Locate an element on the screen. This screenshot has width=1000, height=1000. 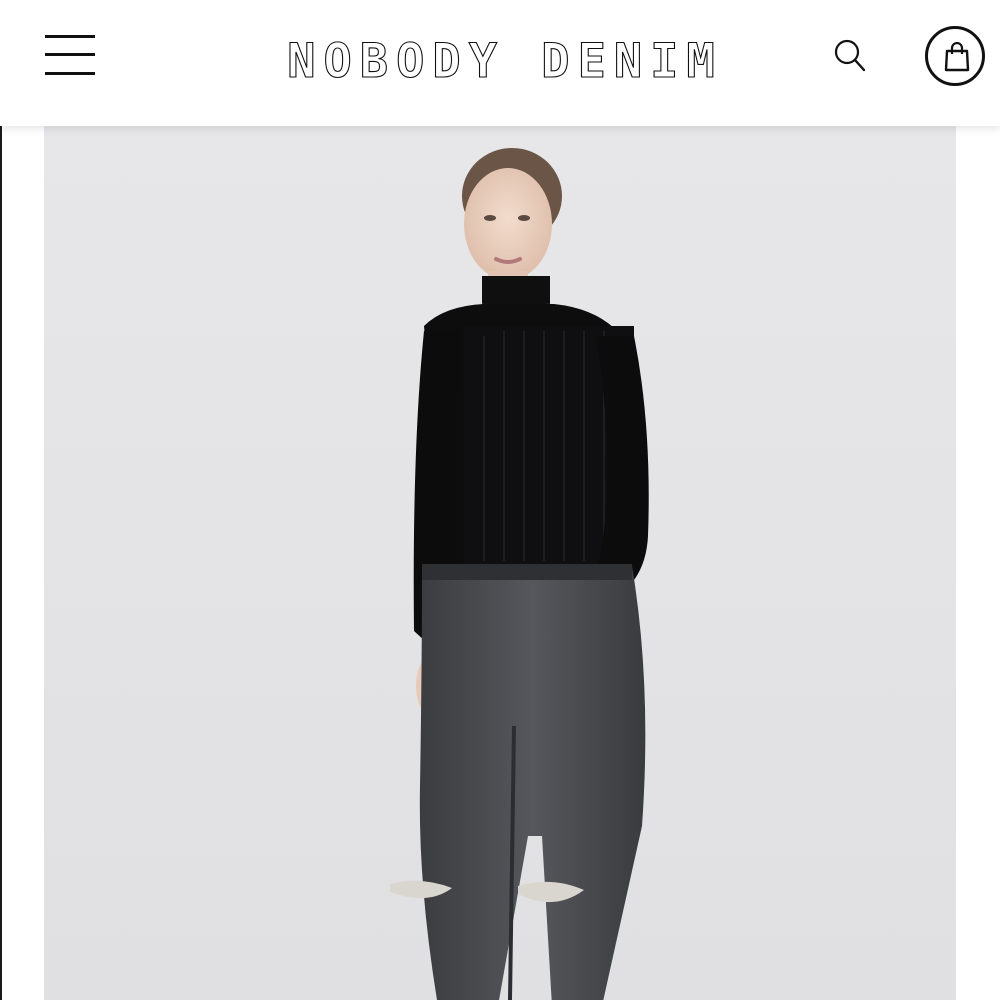
page-edge is located at coordinates (1, 500).